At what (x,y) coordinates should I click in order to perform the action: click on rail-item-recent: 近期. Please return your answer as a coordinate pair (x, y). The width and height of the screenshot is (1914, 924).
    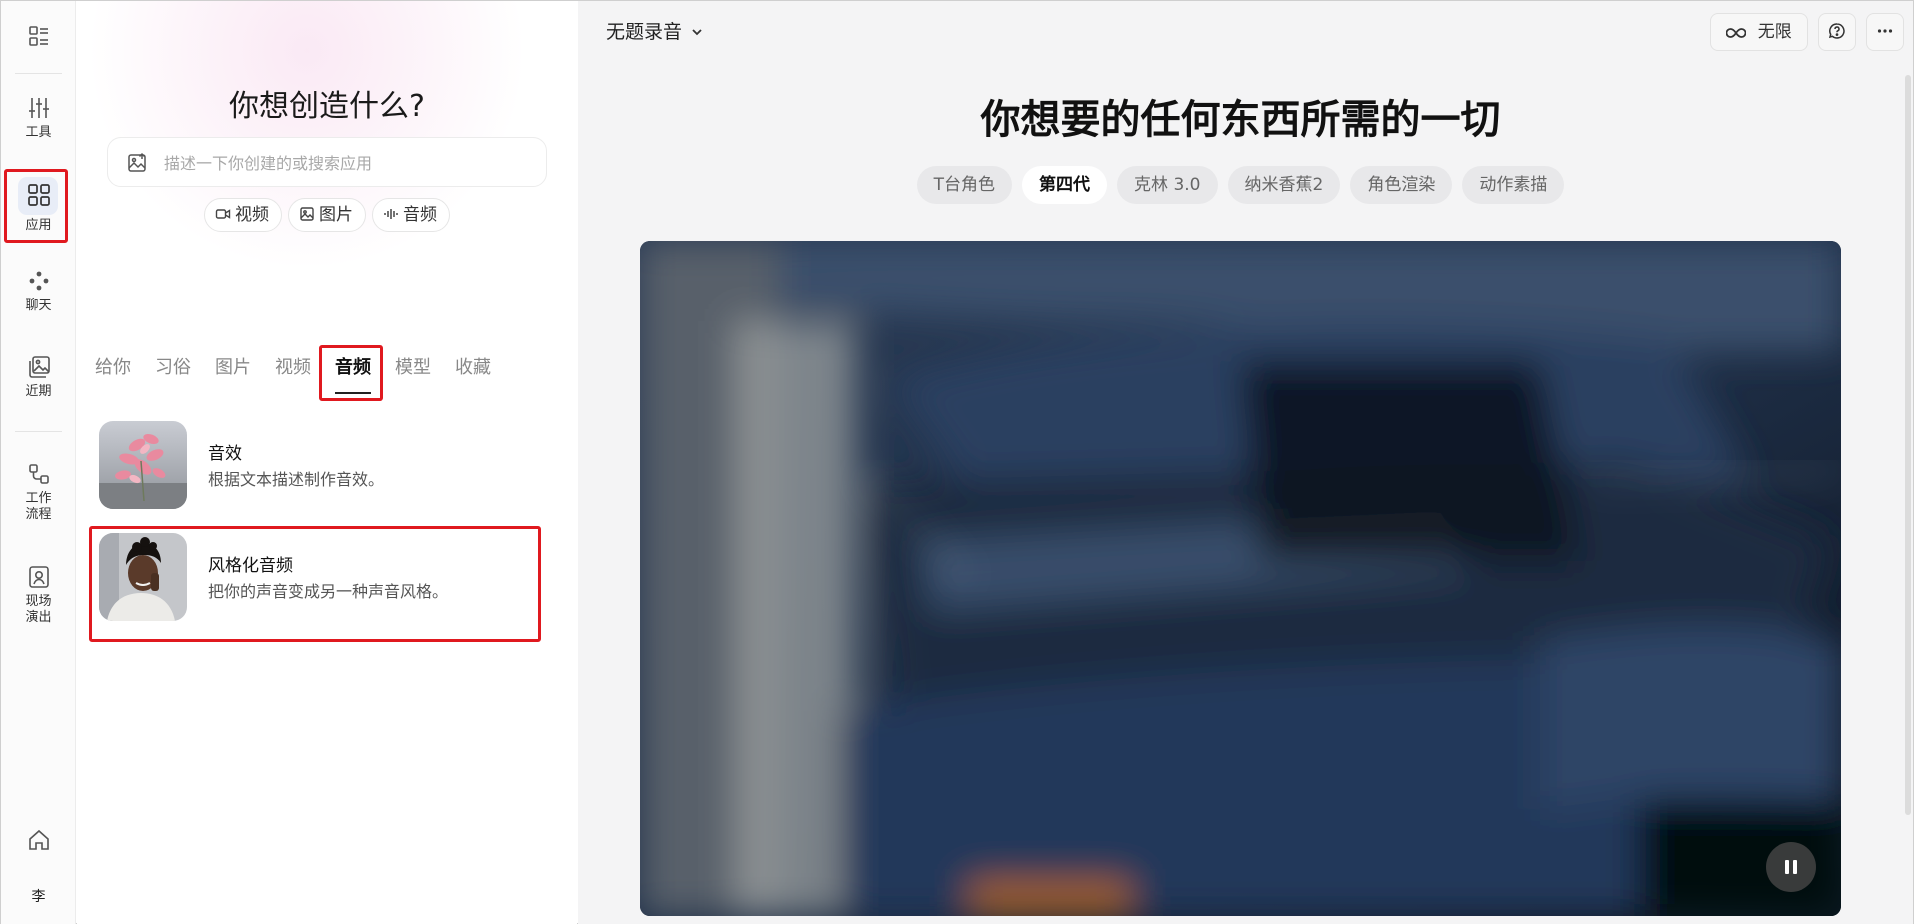
    Looking at the image, I should click on (38, 377).